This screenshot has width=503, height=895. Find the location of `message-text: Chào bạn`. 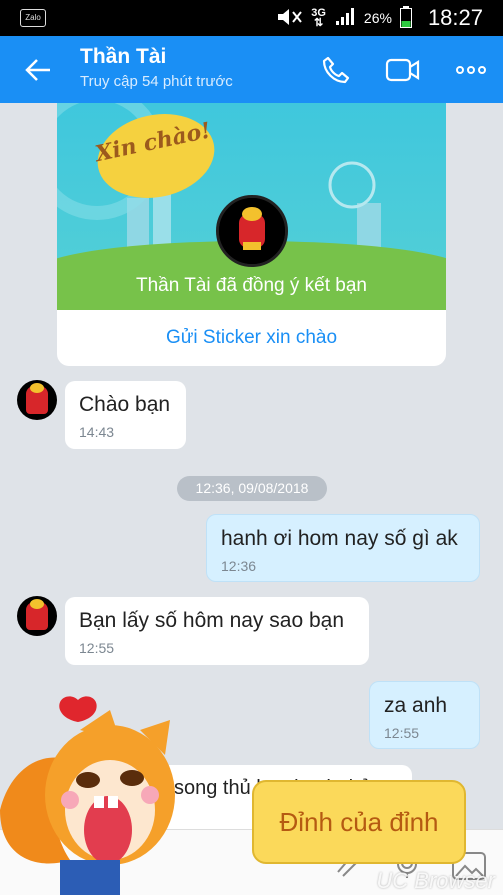

message-text: Chào bạn is located at coordinates (125, 404).